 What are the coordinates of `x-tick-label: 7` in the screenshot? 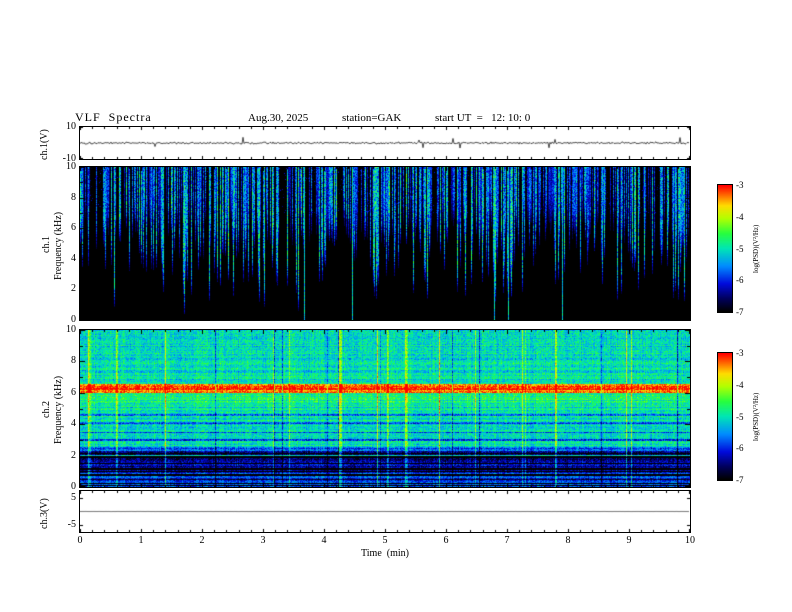 It's located at (507, 540).